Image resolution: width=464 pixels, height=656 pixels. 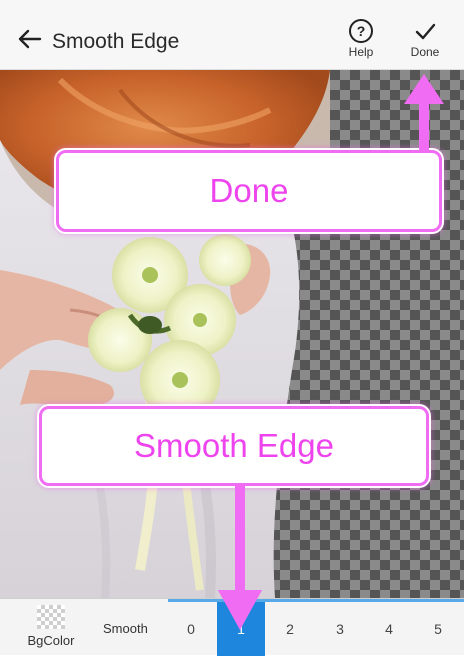 I want to click on back-arrow-icon, so click(x=29, y=39).